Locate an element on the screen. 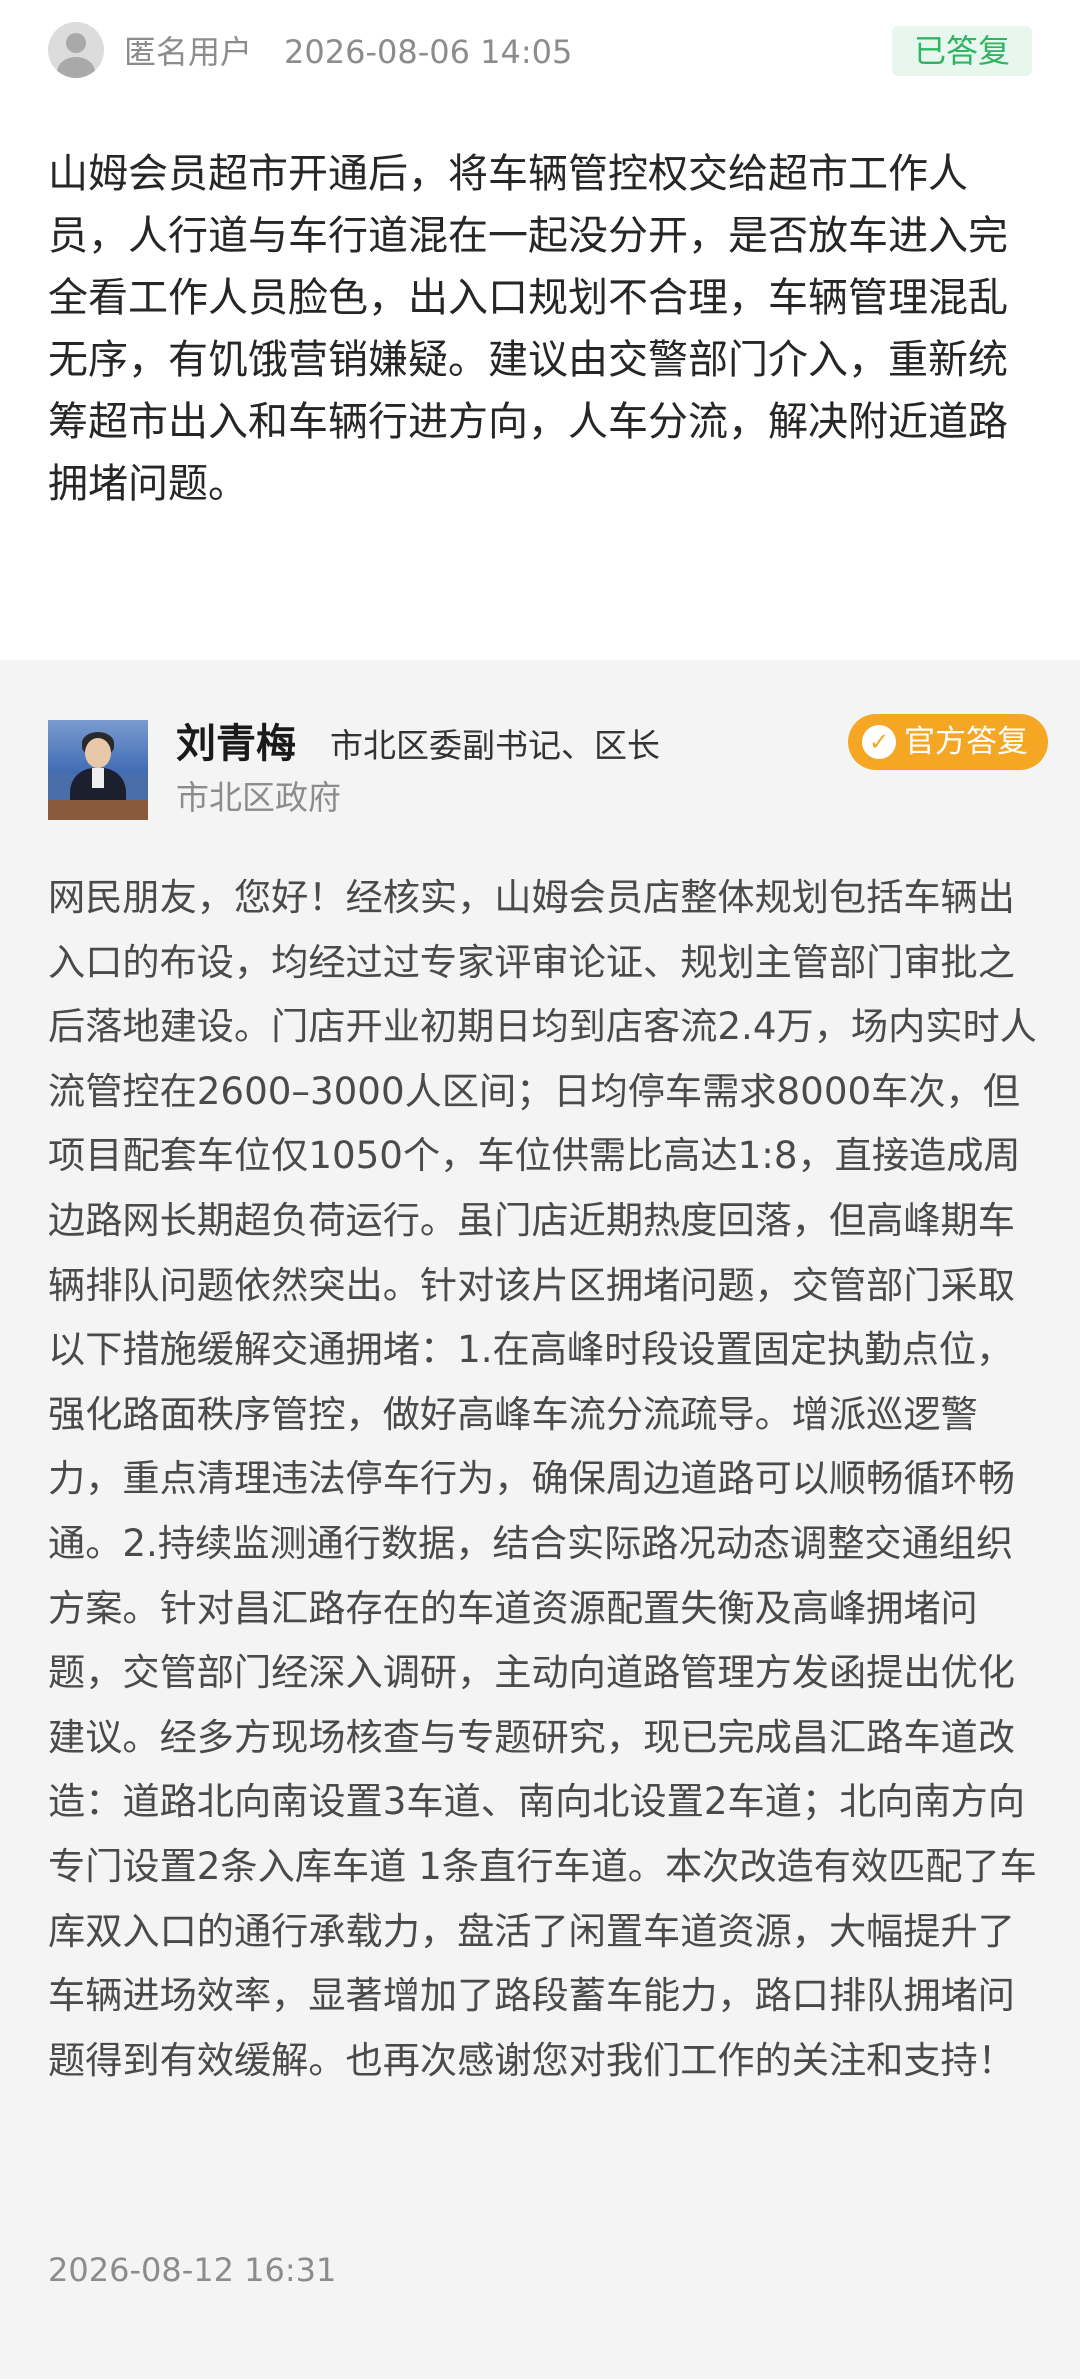  official-reply-label: 官方答复 is located at coordinates (966, 742).